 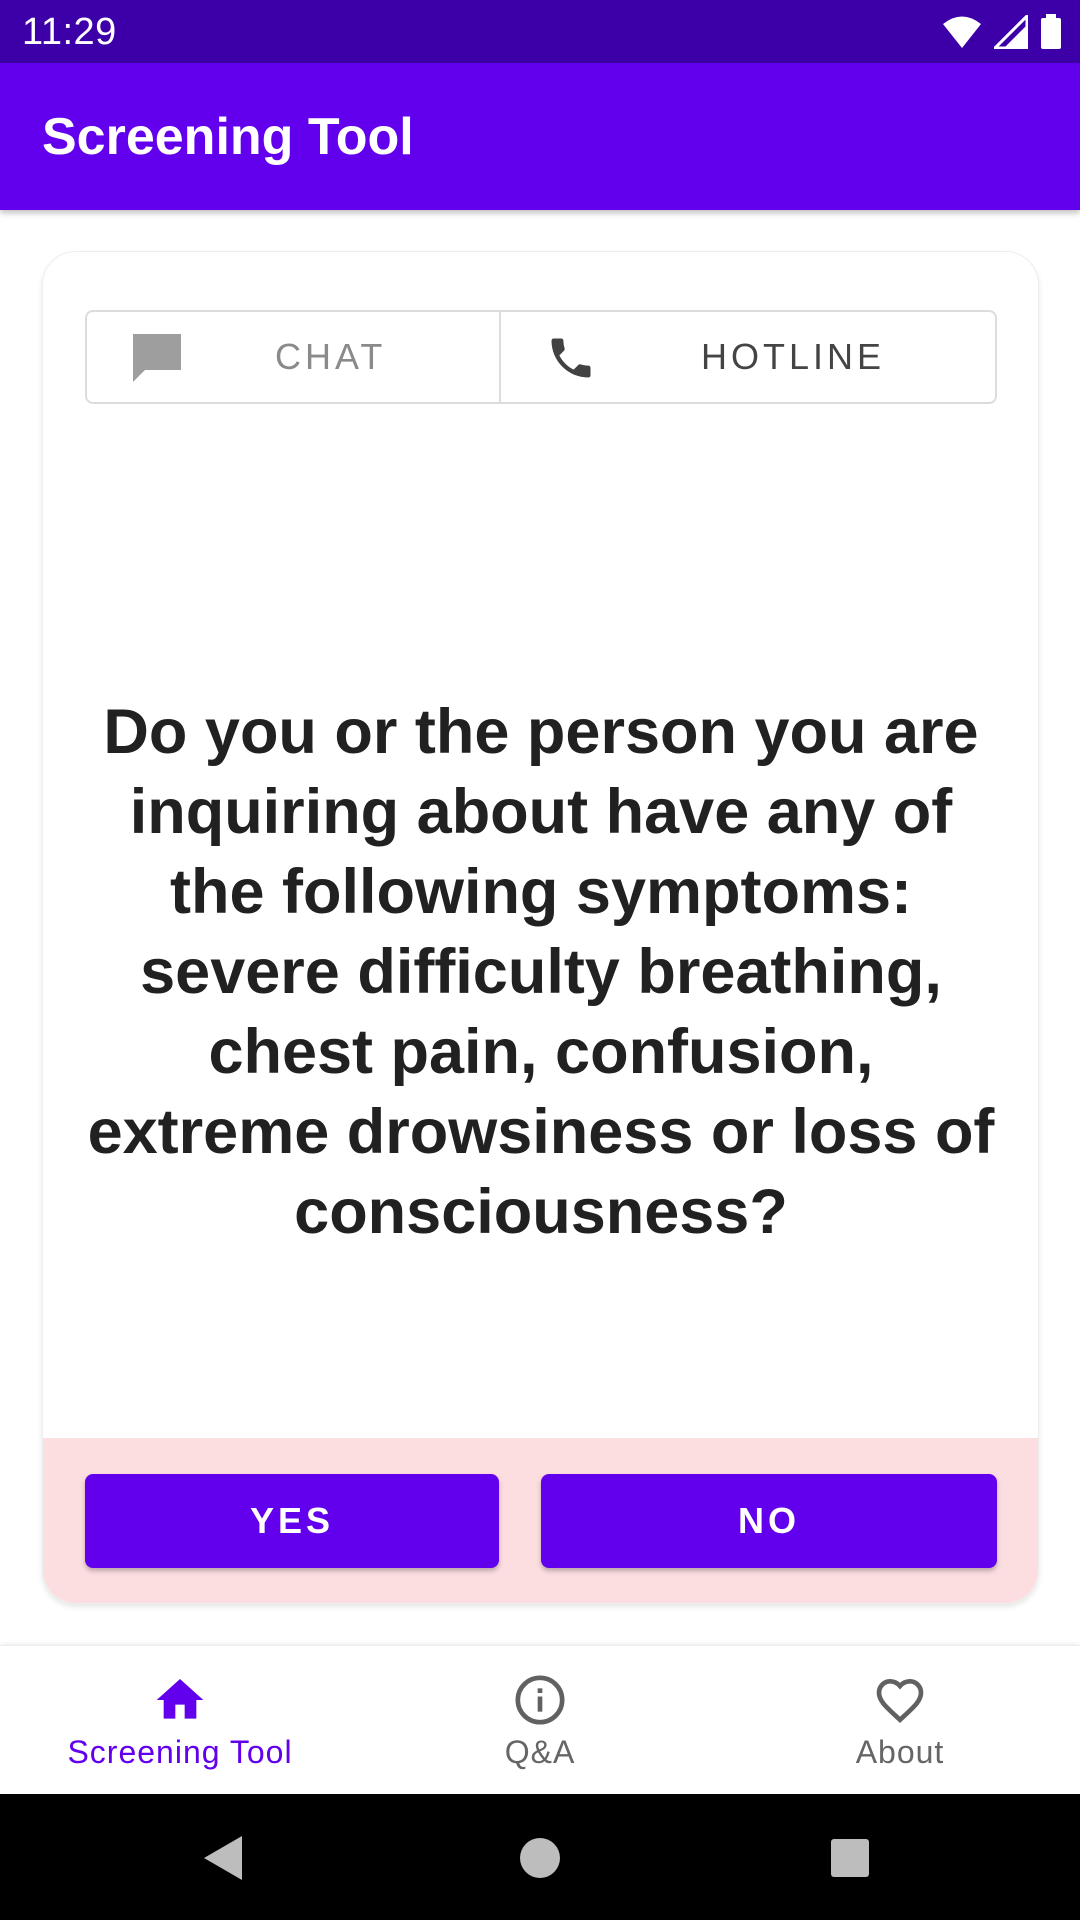 I want to click on no-button: NO, so click(x=769, y=1521).